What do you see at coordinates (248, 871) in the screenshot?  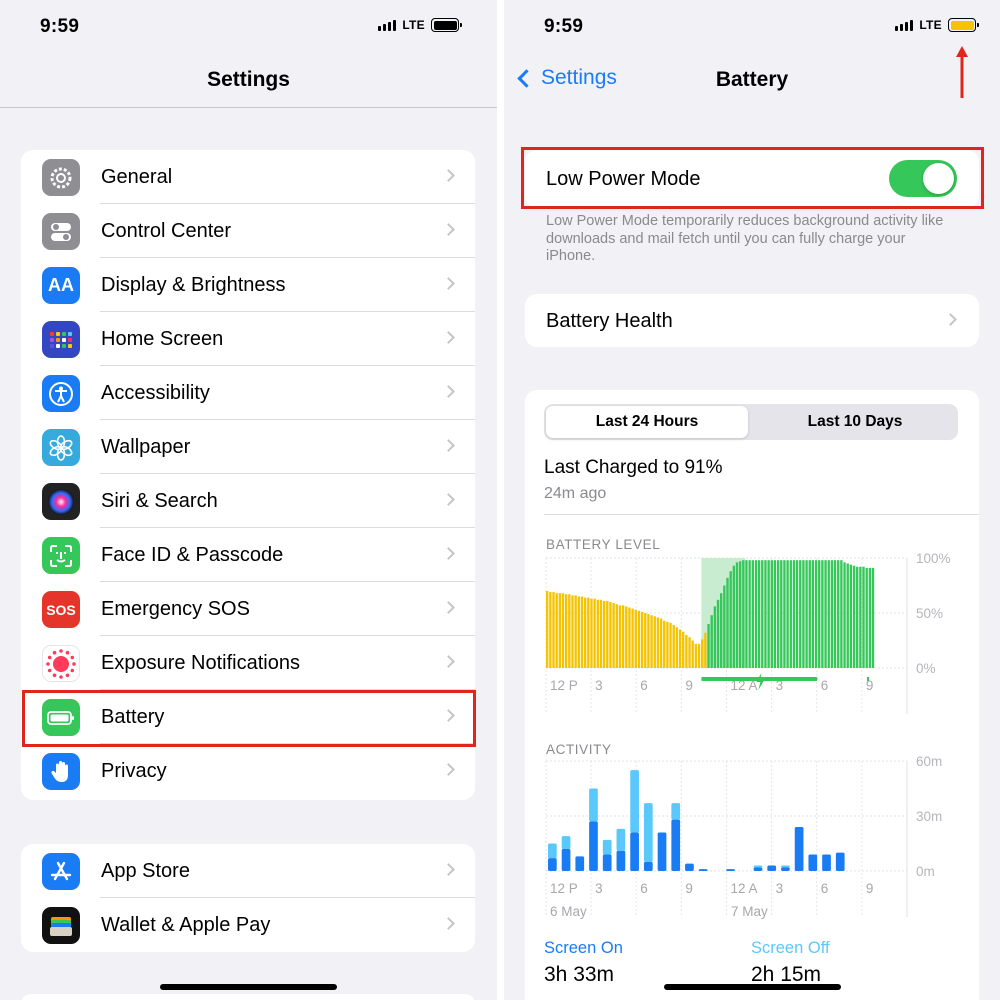 I see `settings-row-app-store: App Store` at bounding box center [248, 871].